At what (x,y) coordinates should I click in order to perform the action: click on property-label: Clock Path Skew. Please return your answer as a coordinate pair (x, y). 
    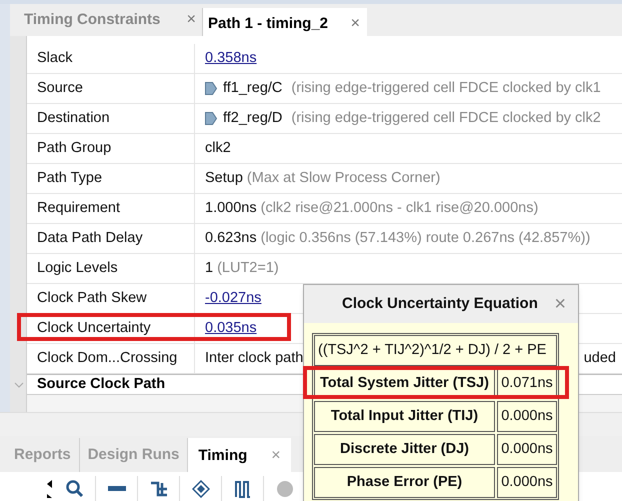
    Looking at the image, I should click on (111, 298).